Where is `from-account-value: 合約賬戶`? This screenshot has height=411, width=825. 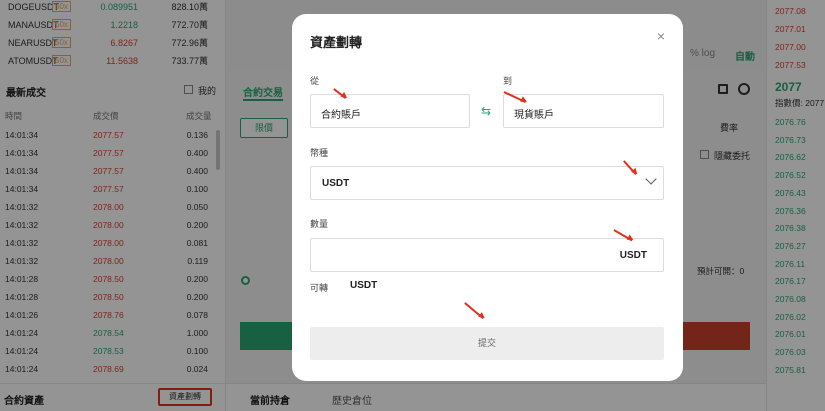
from-account-value: 合約賬戶 is located at coordinates (341, 115).